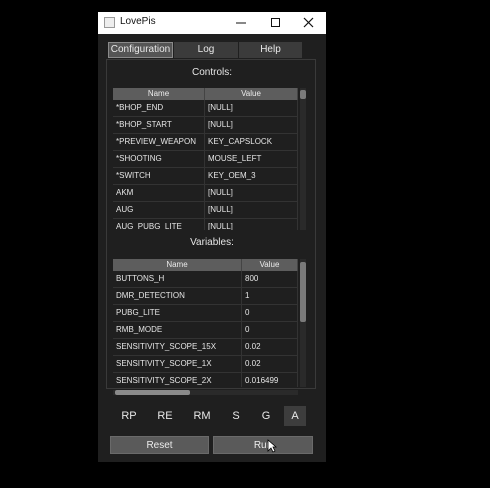 This screenshot has height=488, width=490. I want to click on table-row: DMR_DETECTION 1, so click(205, 296).